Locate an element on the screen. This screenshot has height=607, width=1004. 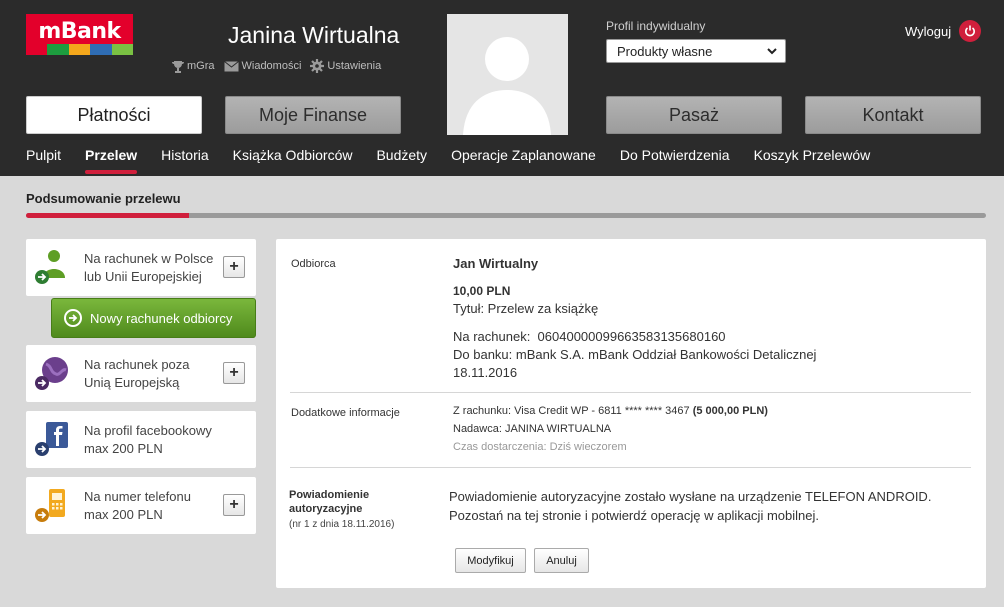
transfer-option-facebook: Na profil facebookowy max 200 PLN is located at coordinates (141, 439).